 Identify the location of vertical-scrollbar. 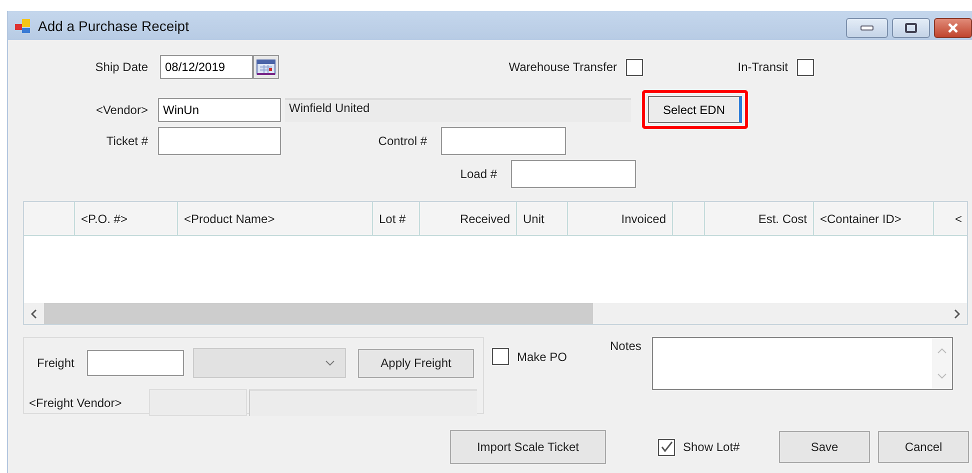
(942, 363).